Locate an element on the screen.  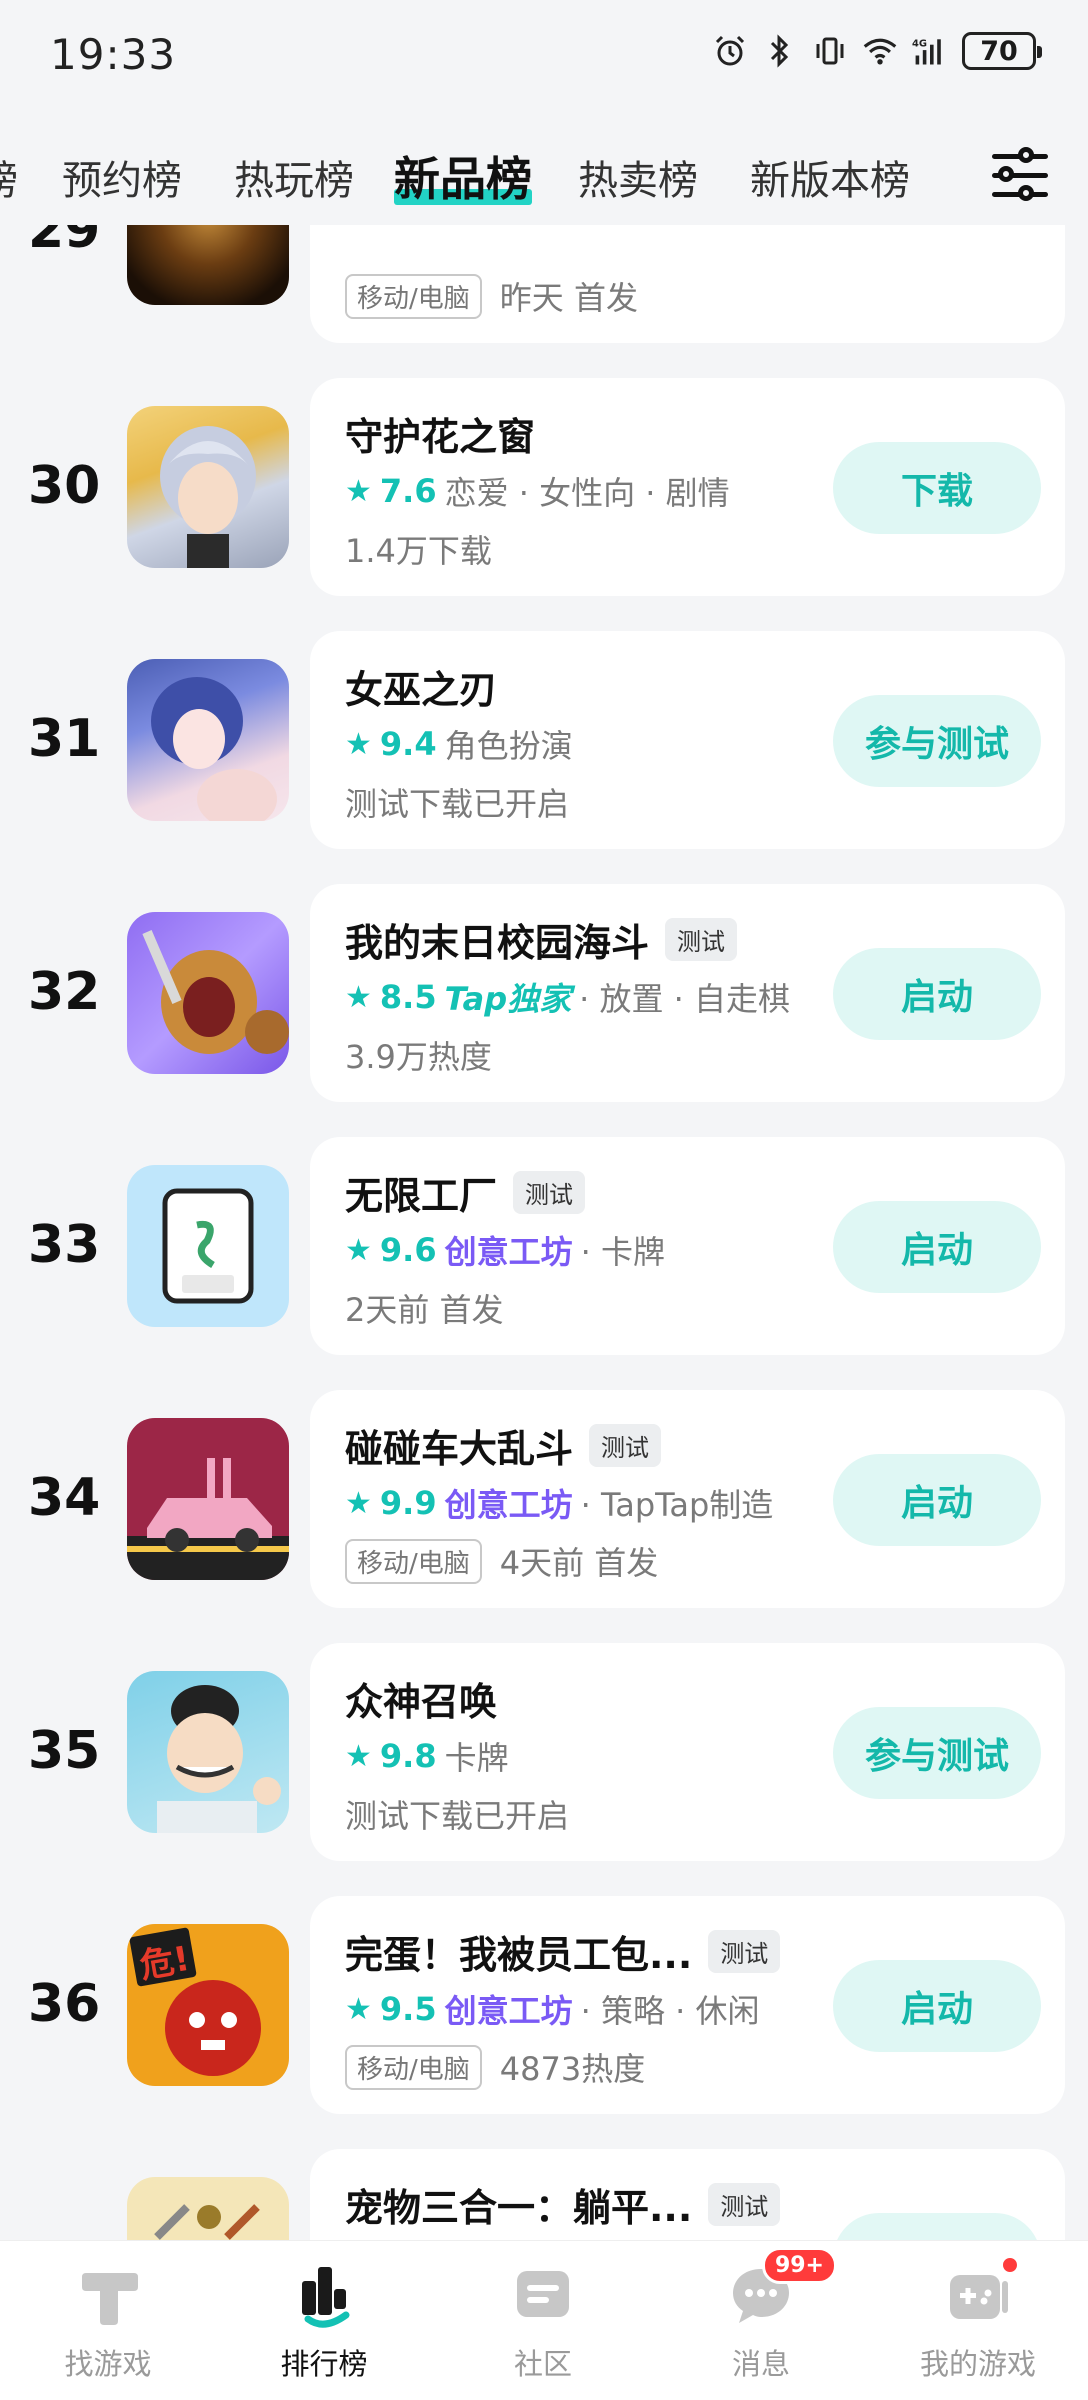
ranking-tabs: 榜 预约榜 热玩榜 新品榜 热卖榜 新版本榜 is located at coordinates (544, 177).